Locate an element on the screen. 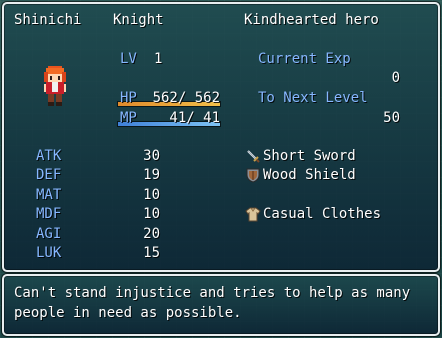 This screenshot has width=442, height=338. equip-name-shield: Wood Shield is located at coordinates (309, 175).